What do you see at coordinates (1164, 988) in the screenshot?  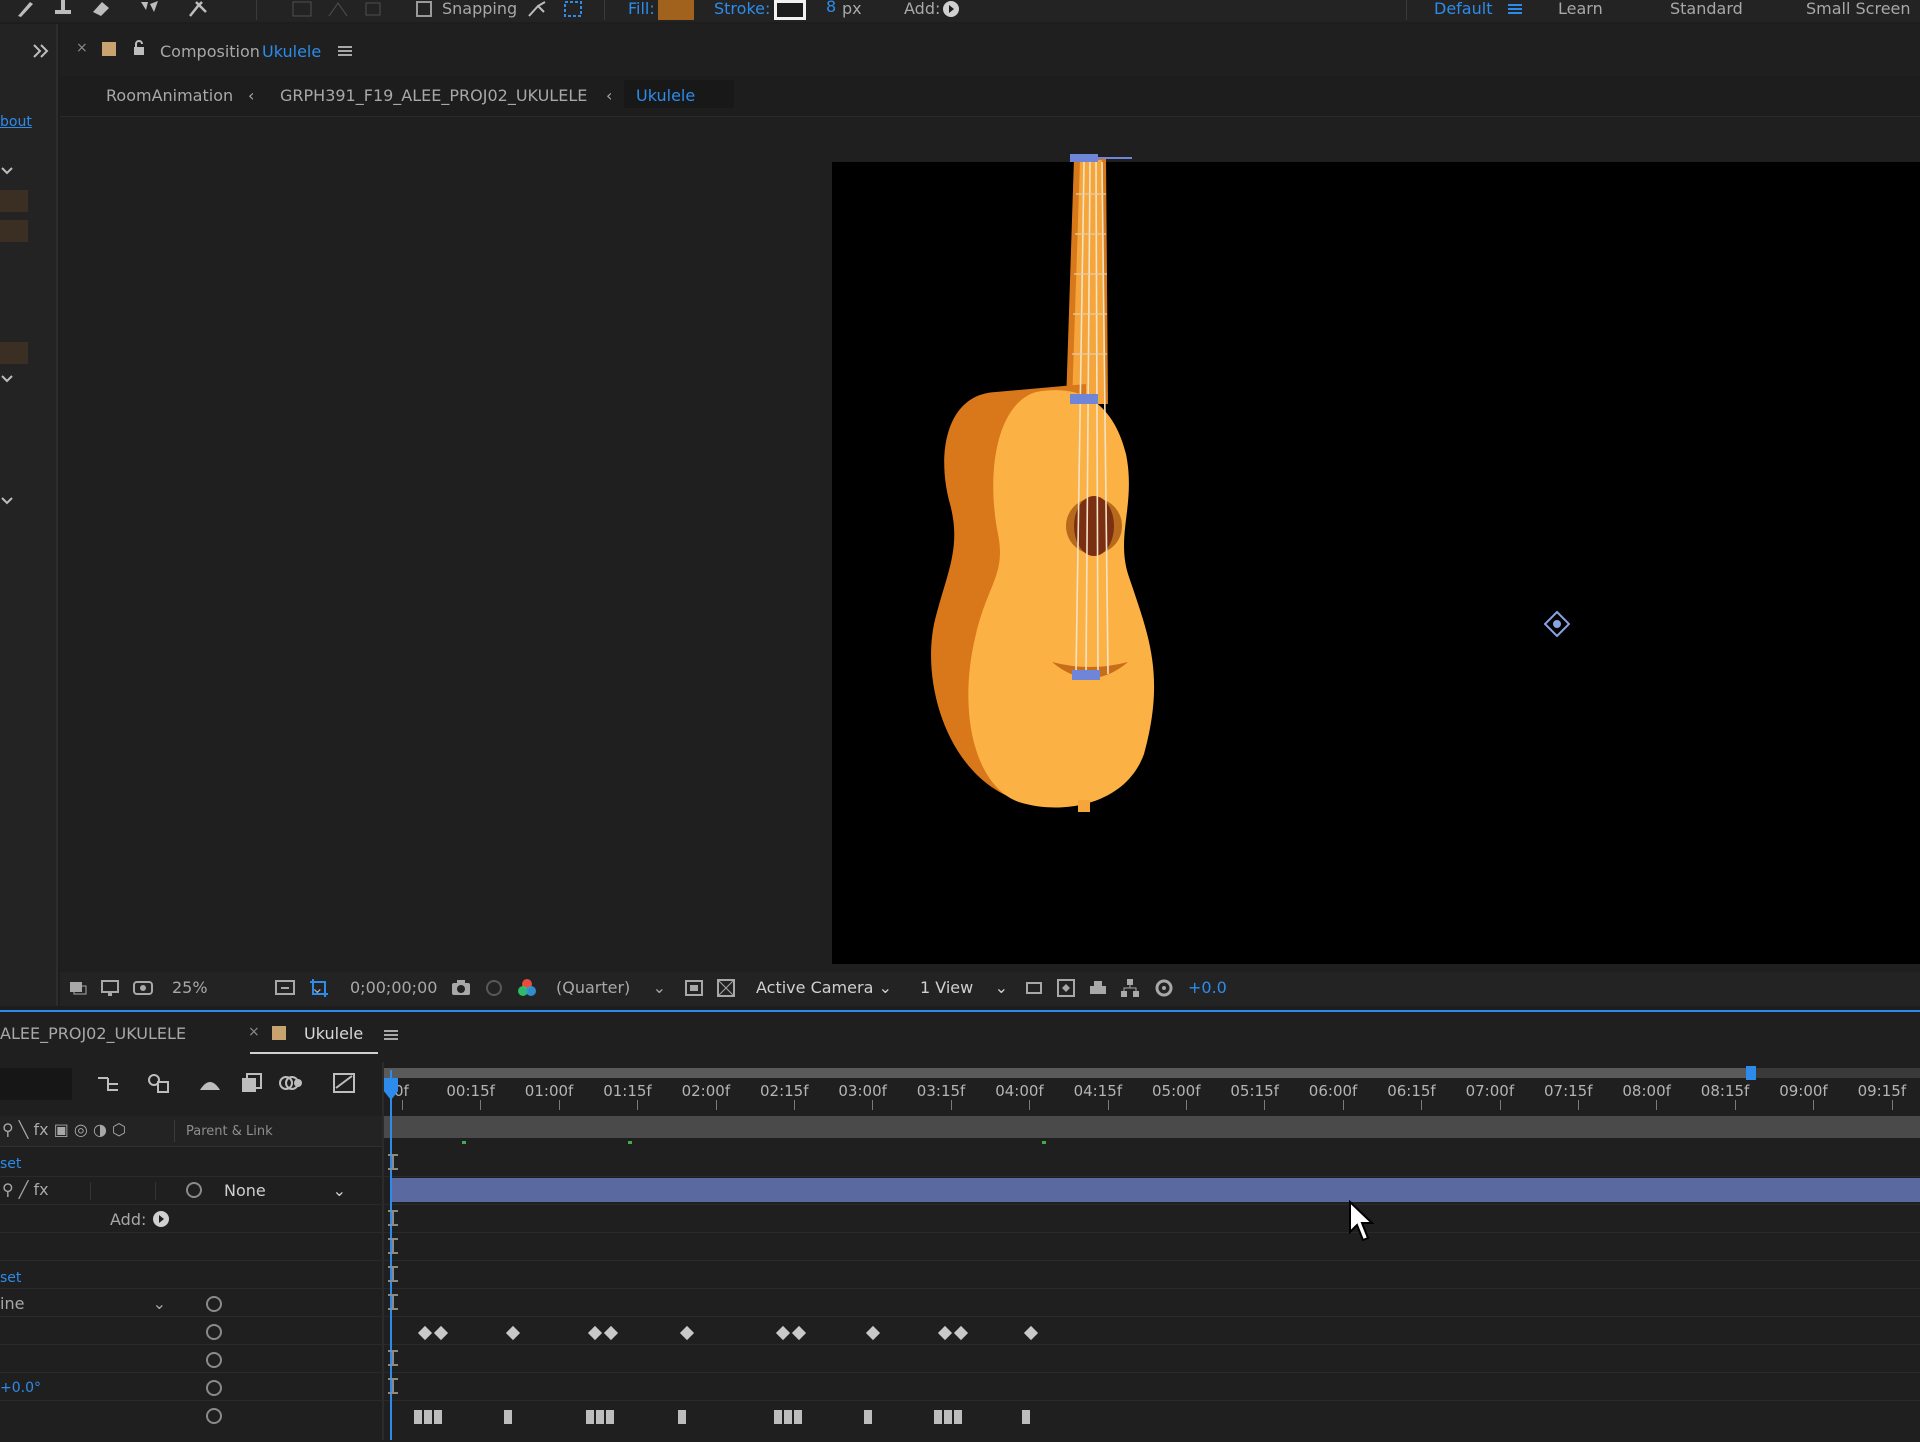 I see `reset-exposure-icon` at bounding box center [1164, 988].